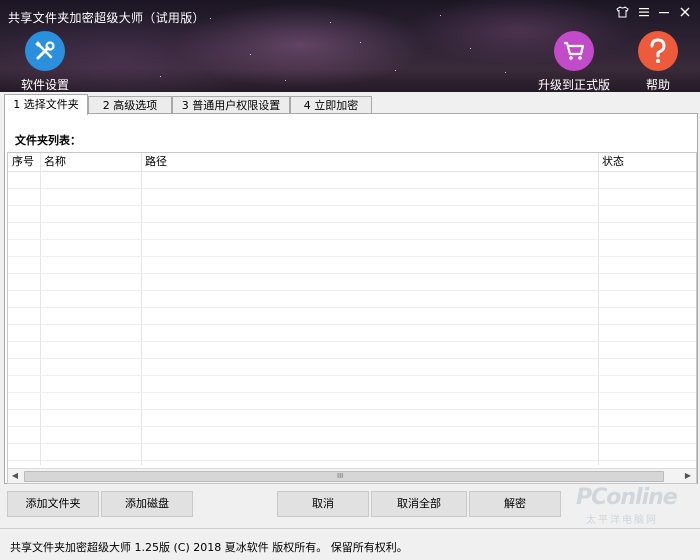  What do you see at coordinates (15, 476) in the screenshot?
I see `scroll-left-icon: ◀` at bounding box center [15, 476].